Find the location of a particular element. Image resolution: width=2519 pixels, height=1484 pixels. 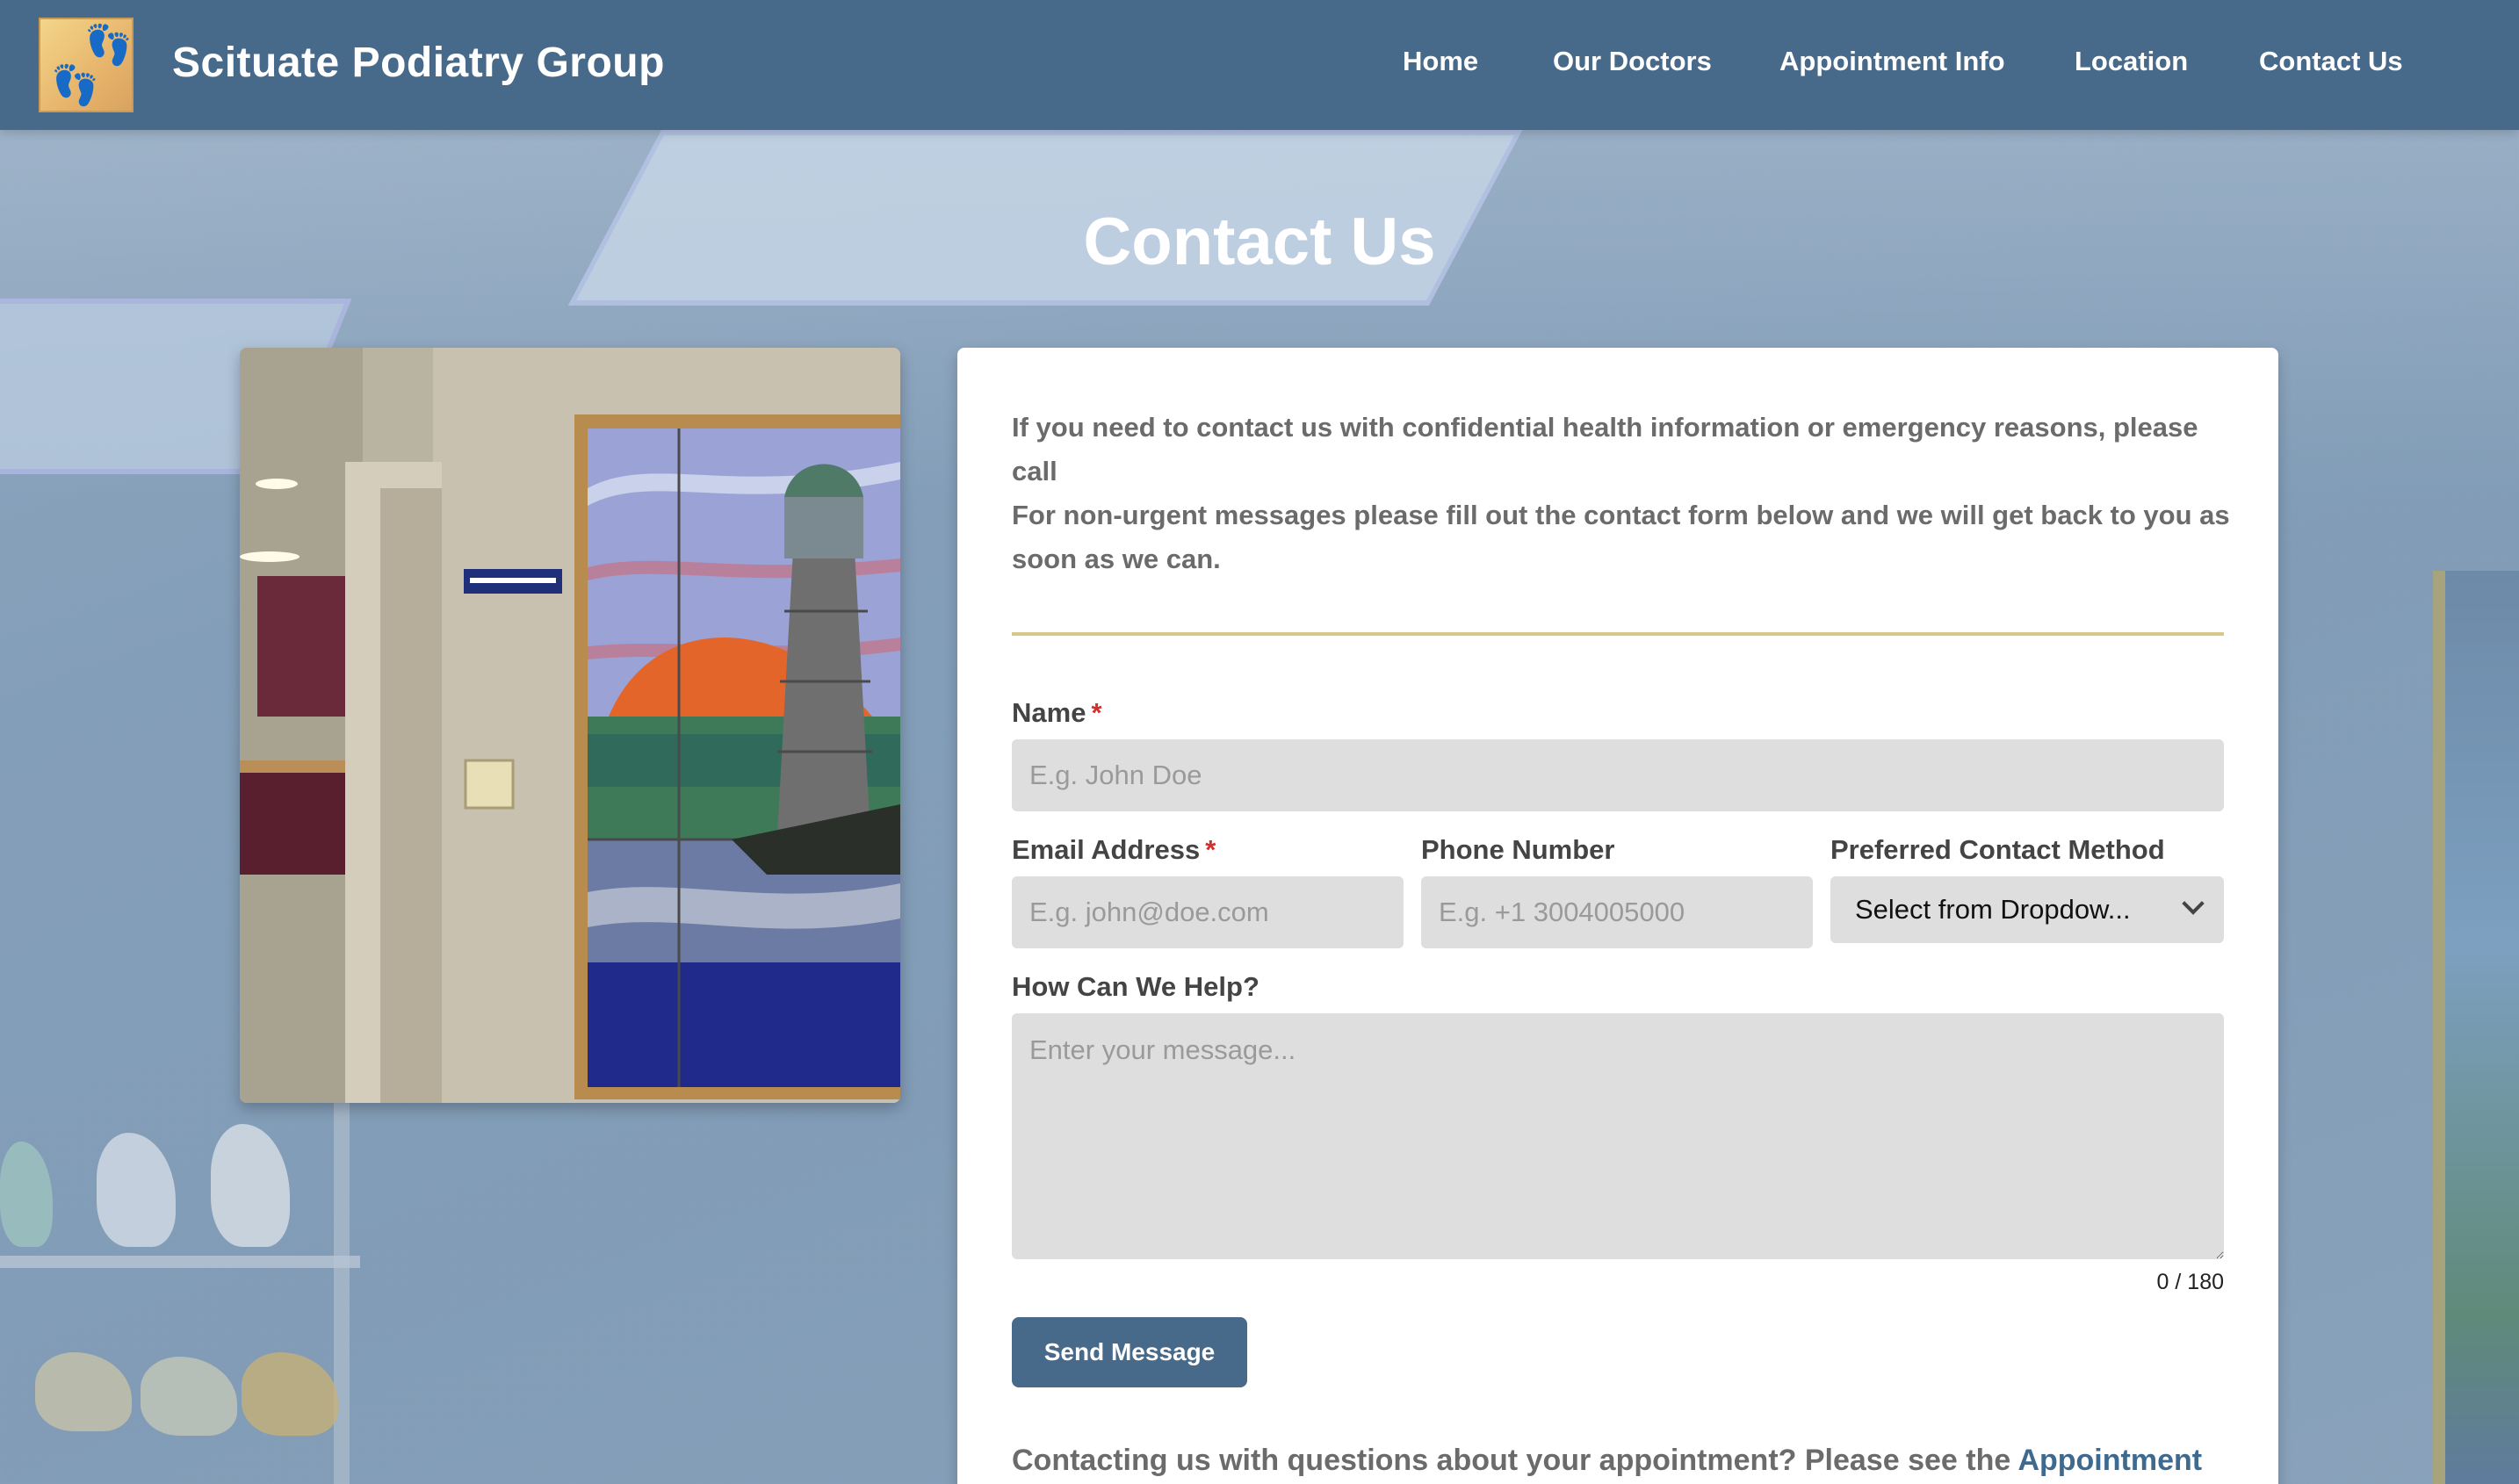

email-label-text: Email Address is located at coordinates (1106, 849).